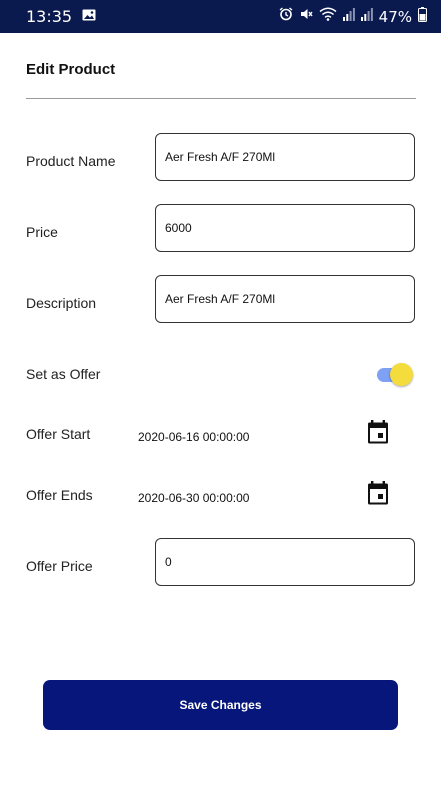  Describe the element at coordinates (194, 498) in the screenshot. I see `offer-ends-value: 2020-06-30 00:00:00` at that location.